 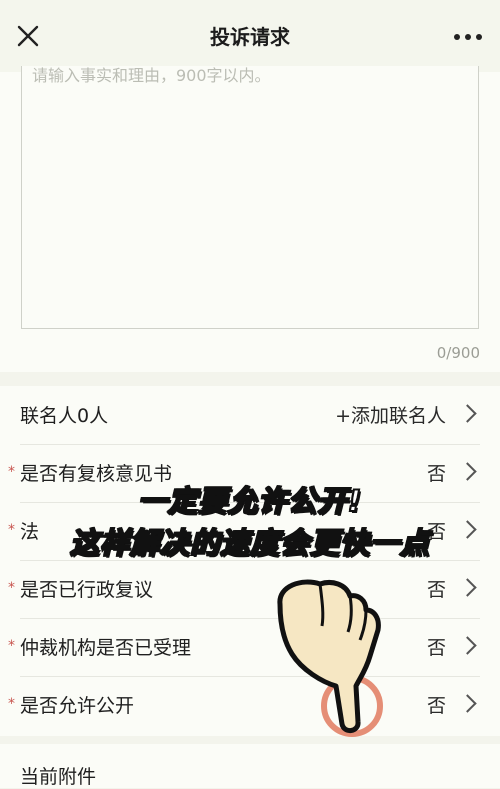 What do you see at coordinates (458, 353) in the screenshot?
I see `character-counter: 0/900` at bounding box center [458, 353].